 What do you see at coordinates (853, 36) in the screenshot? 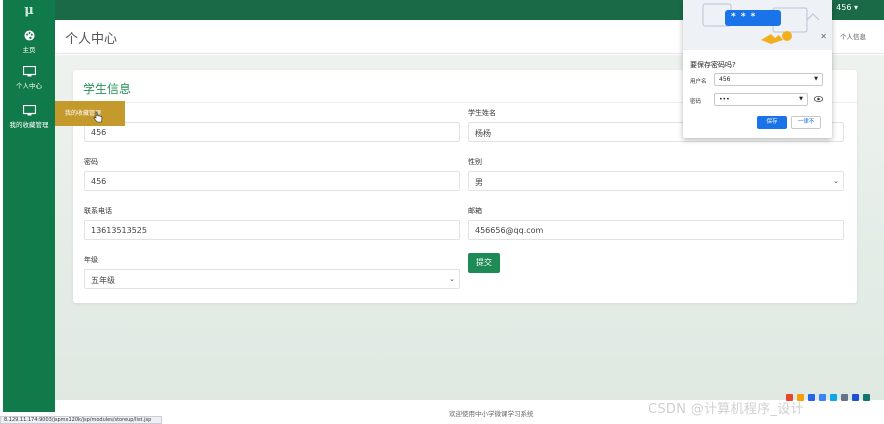
I see `breadcrumb: 个人信息` at bounding box center [853, 36].